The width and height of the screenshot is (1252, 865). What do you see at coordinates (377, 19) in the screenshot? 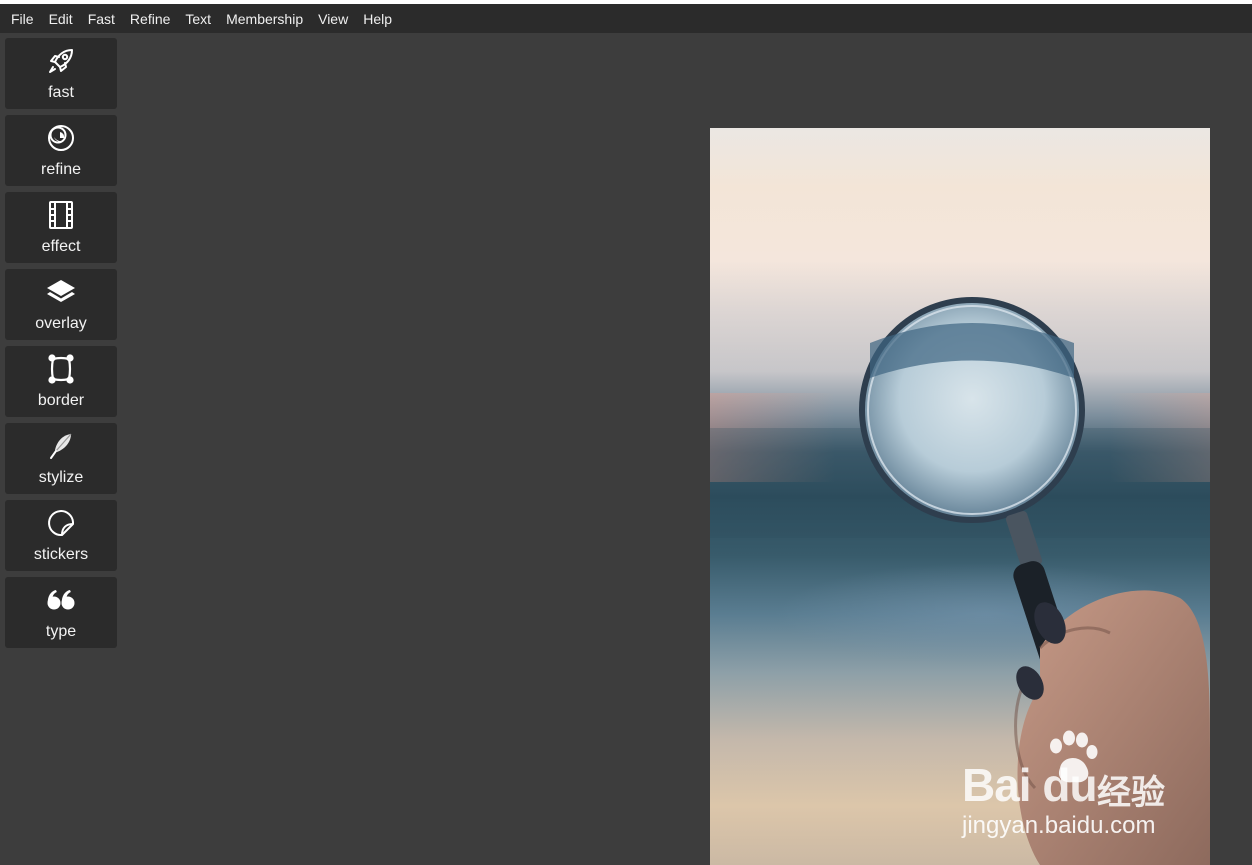
I see `menu-help: Help` at bounding box center [377, 19].